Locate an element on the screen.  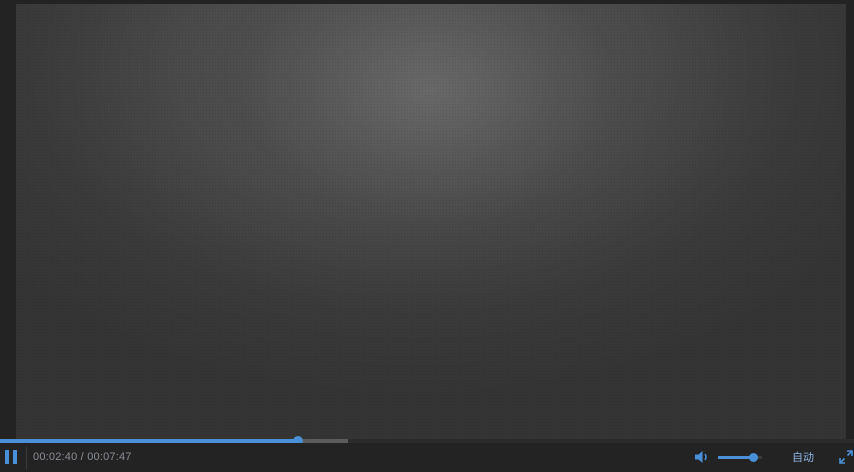
volume-handle is located at coordinates (754, 457).